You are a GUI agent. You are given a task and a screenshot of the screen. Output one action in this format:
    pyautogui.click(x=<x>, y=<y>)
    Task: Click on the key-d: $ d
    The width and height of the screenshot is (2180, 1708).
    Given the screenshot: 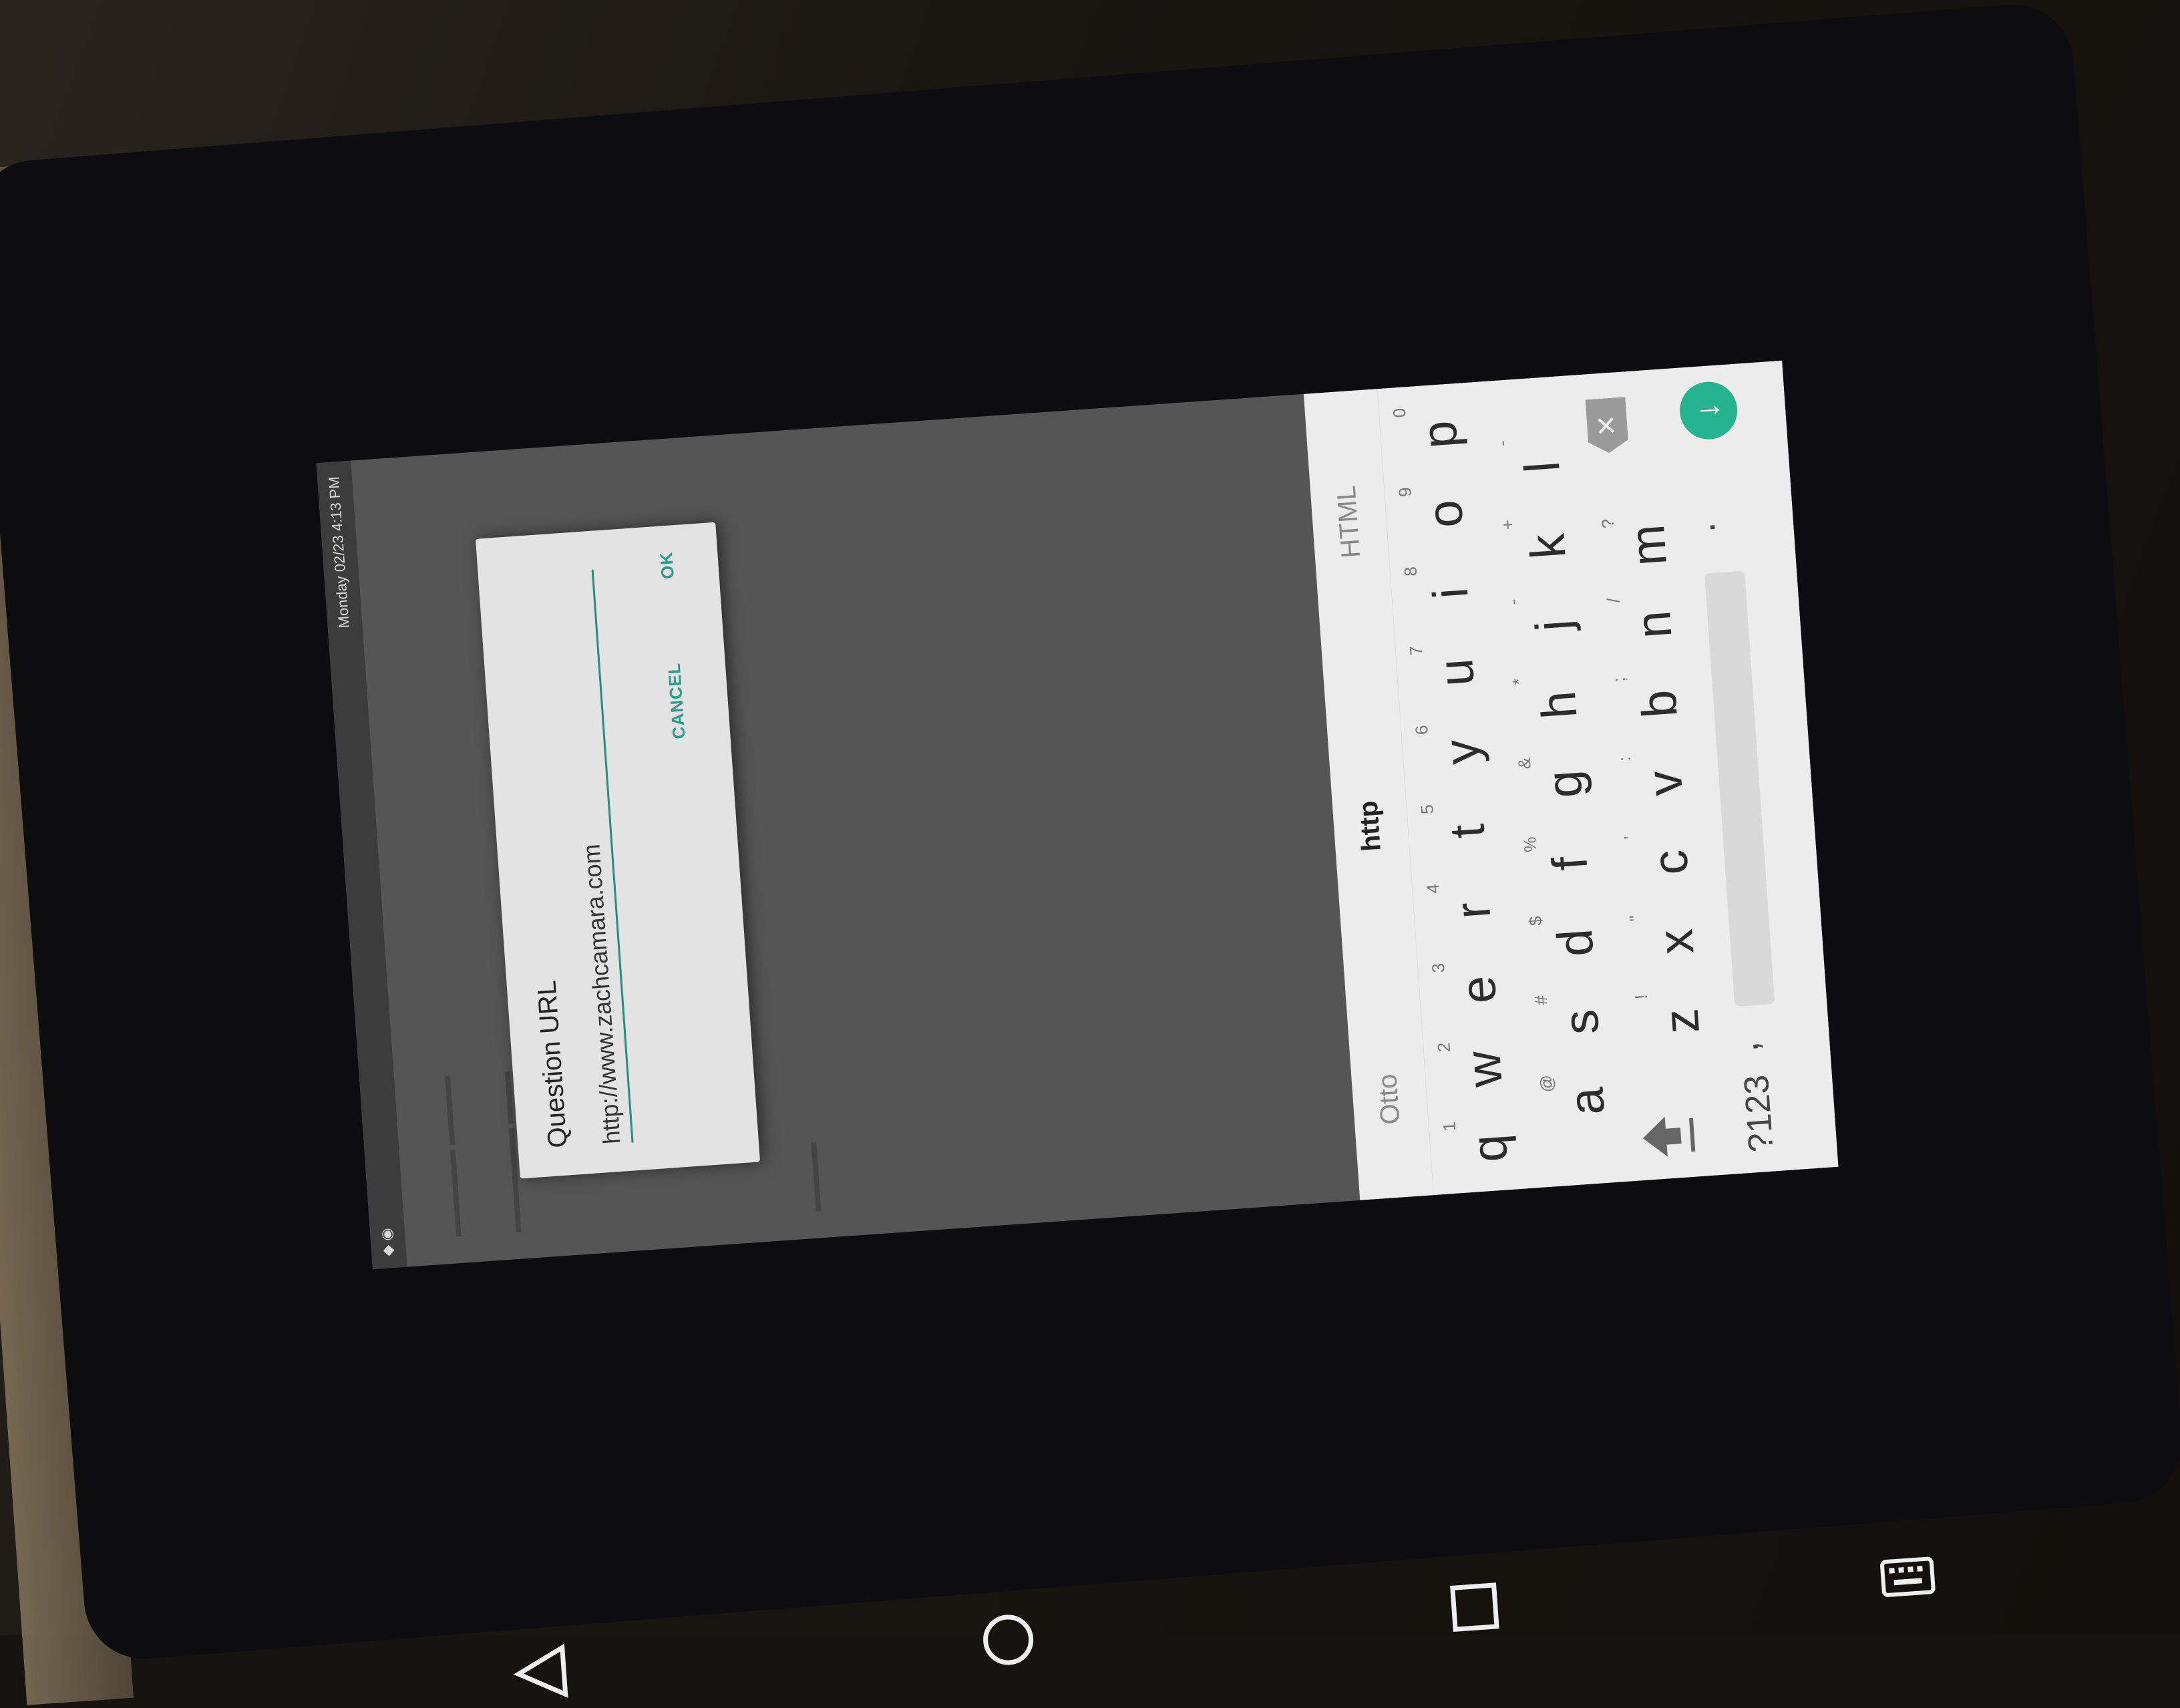 What is the action you would take?
    pyautogui.click(x=1566, y=943)
    